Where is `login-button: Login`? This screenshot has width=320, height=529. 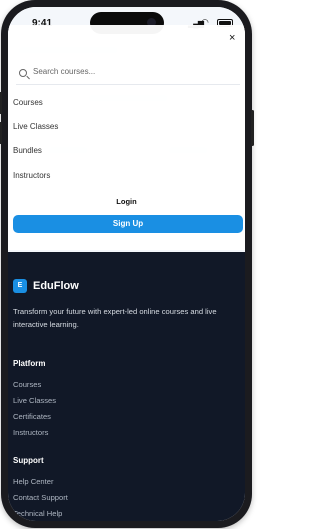 login-button: Login is located at coordinates (126, 201).